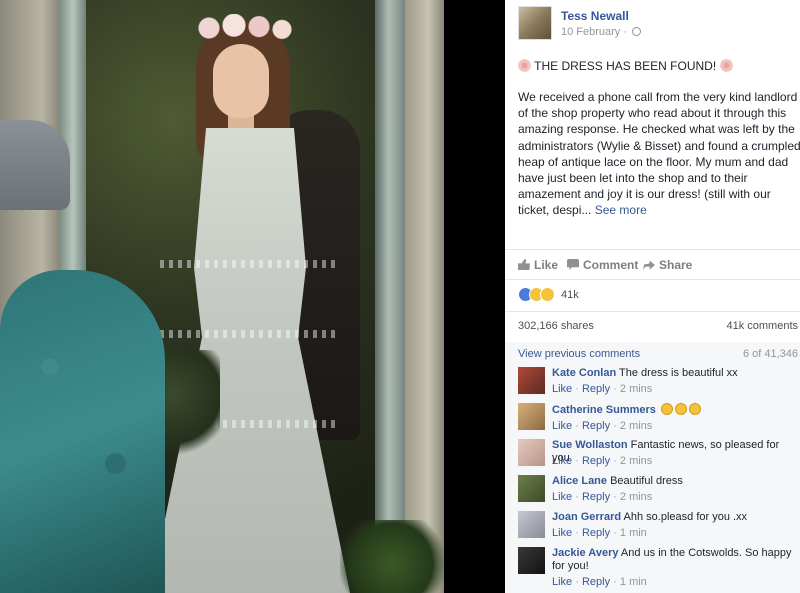 The height and width of the screenshot is (593, 800). I want to click on post-date: 10 February, so click(590, 32).